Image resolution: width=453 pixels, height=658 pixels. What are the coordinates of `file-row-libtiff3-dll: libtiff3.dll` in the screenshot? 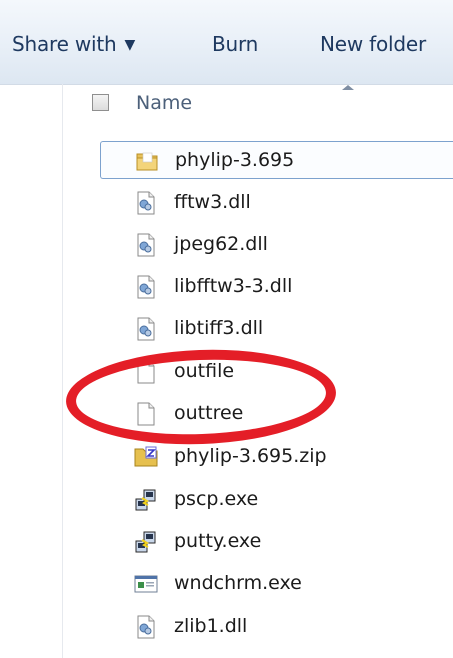 It's located at (276, 329).